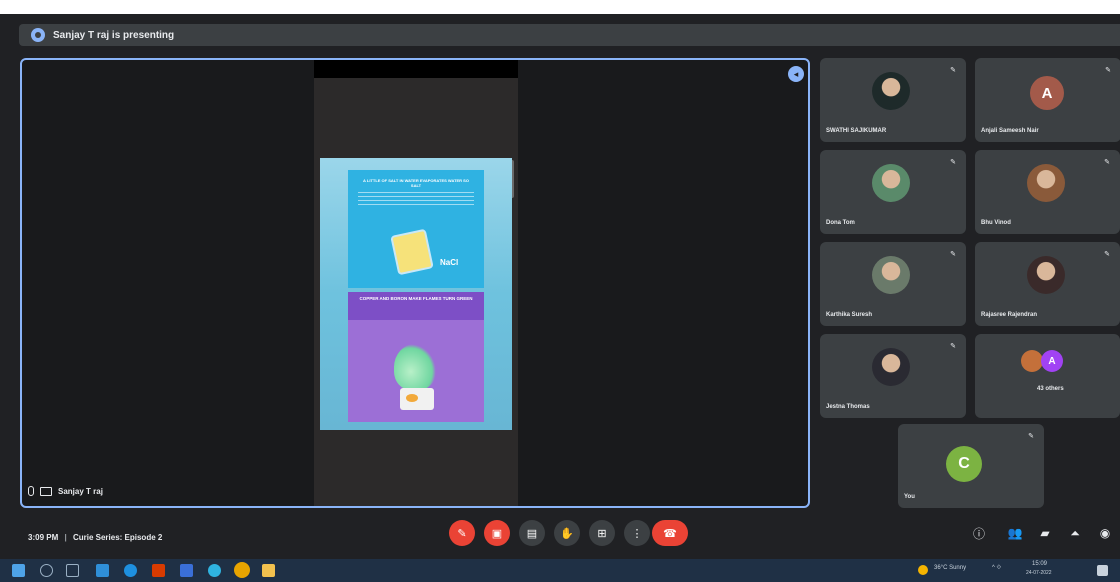 Image resolution: width=1120 pixels, height=582 pixels. Describe the element at coordinates (560, 570) in the screenshot. I see `windows-taskbar: 36°C Sunny ^ ⟐ 15:09 24-07-2022` at that location.